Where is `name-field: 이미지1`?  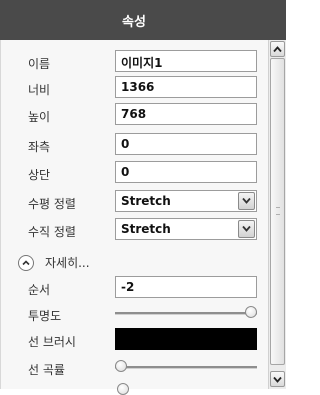 name-field: 이미지1 is located at coordinates (186, 61).